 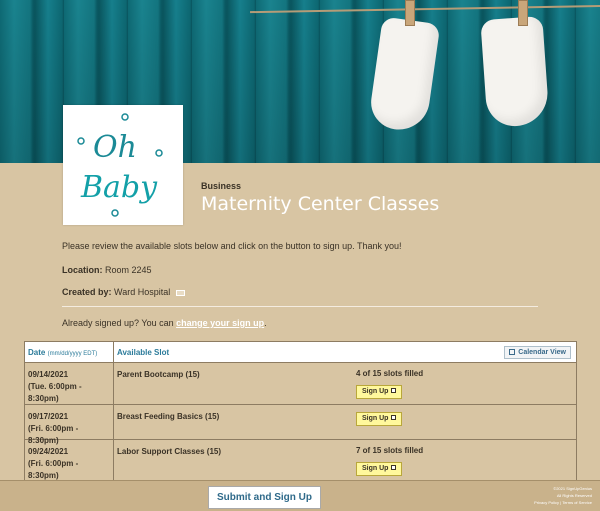 I want to click on location-label: Location:, so click(x=82, y=270).